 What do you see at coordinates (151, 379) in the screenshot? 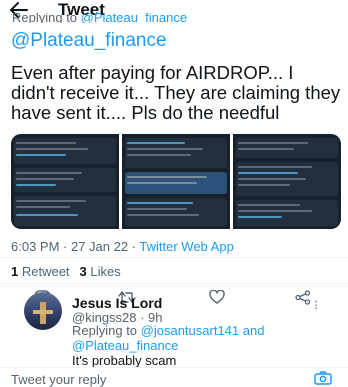
I see `reply-input` at bounding box center [151, 379].